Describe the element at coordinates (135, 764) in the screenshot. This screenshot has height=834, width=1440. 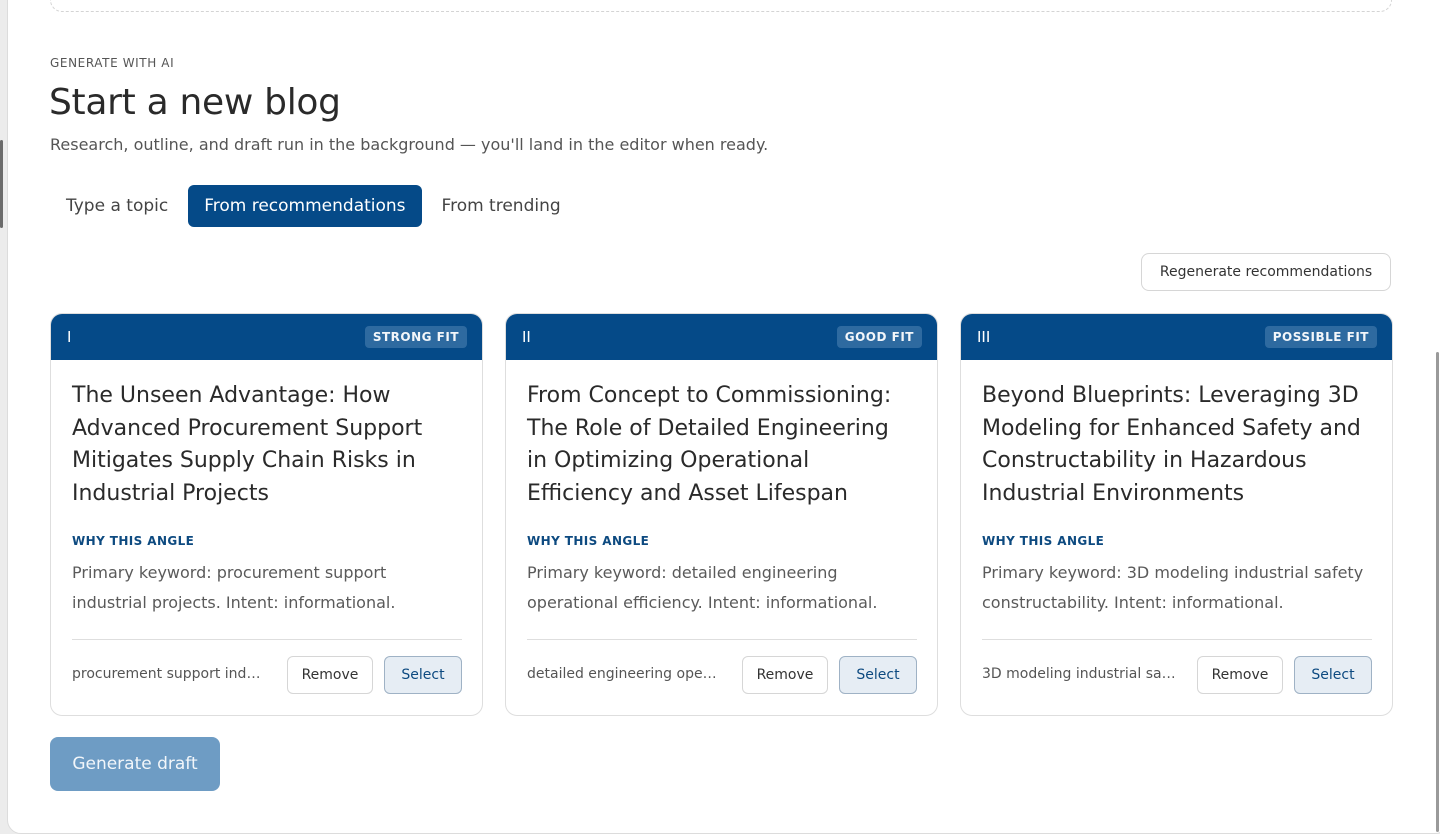
I see `generate-draft-button: Generate draft` at that location.